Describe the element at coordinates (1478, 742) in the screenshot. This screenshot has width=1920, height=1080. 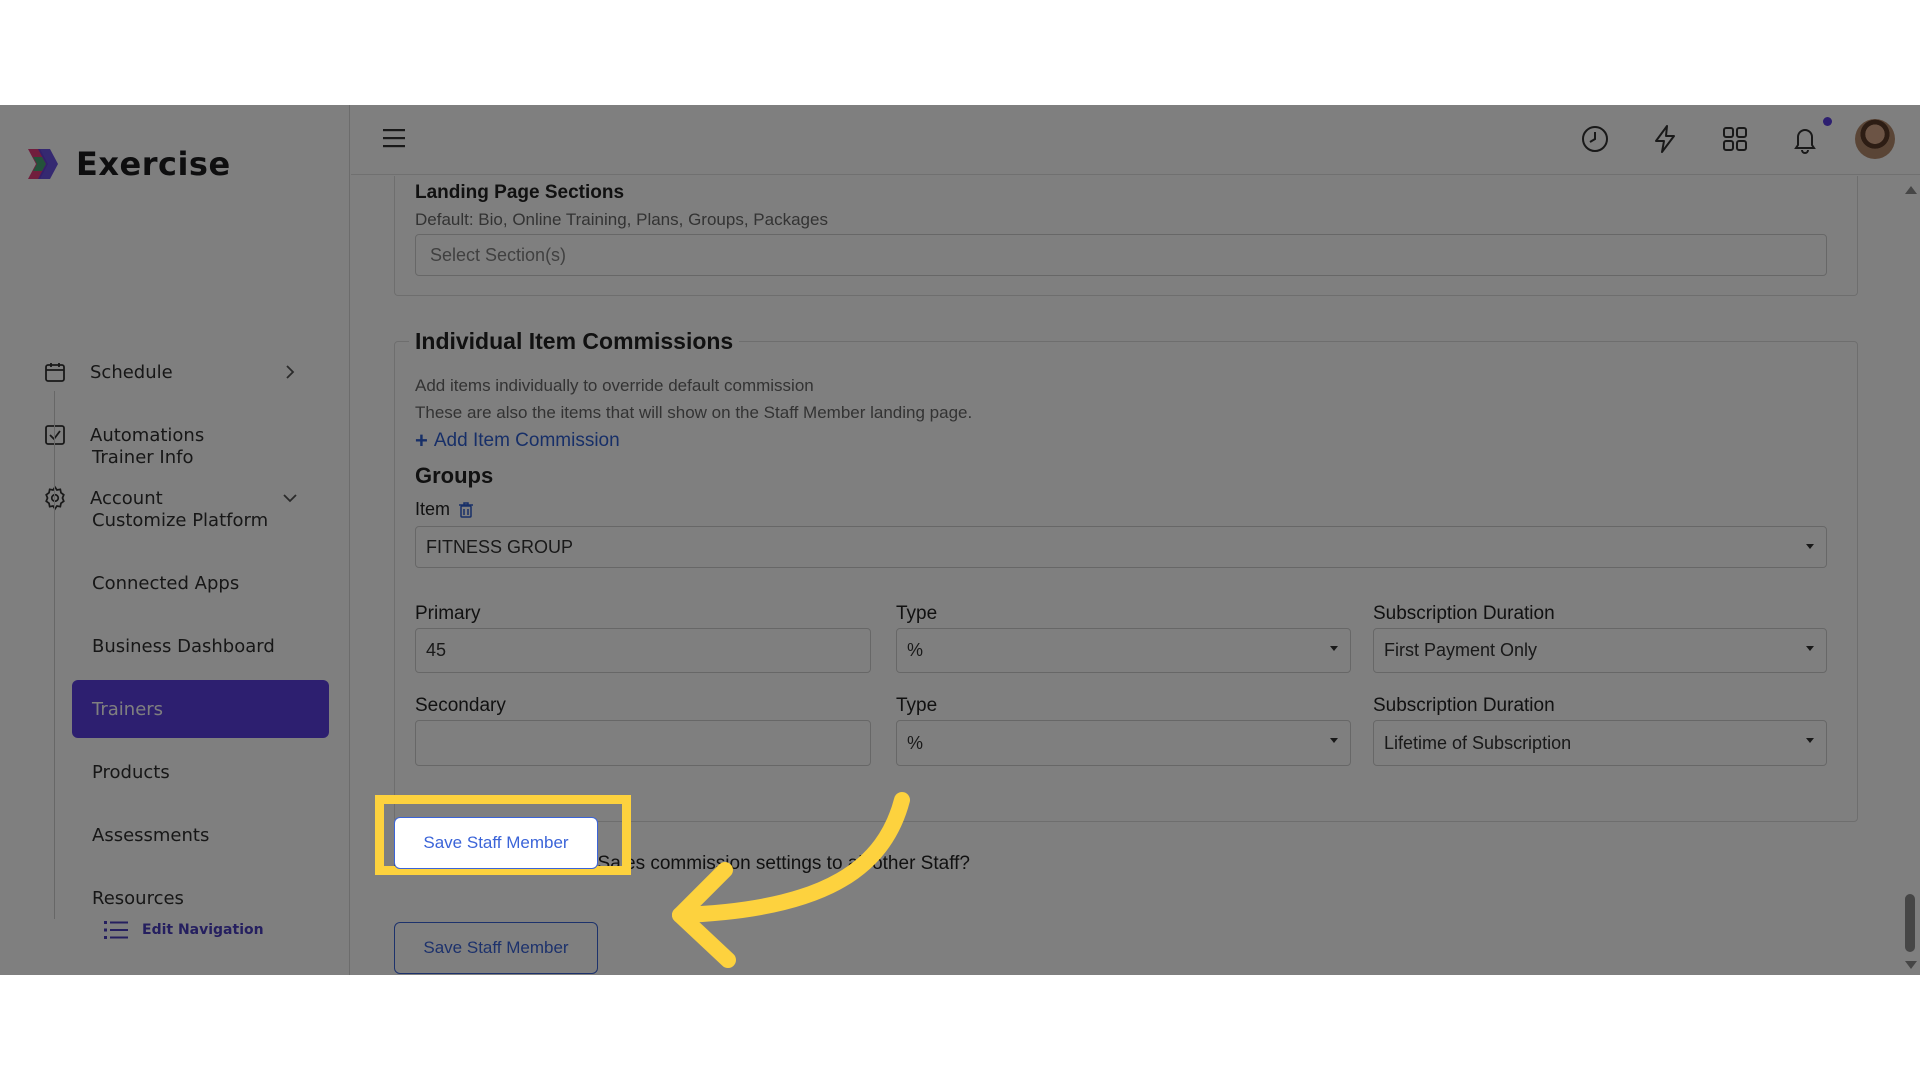
I see `duration-select-2-value: Lifetime of Subscription` at that location.